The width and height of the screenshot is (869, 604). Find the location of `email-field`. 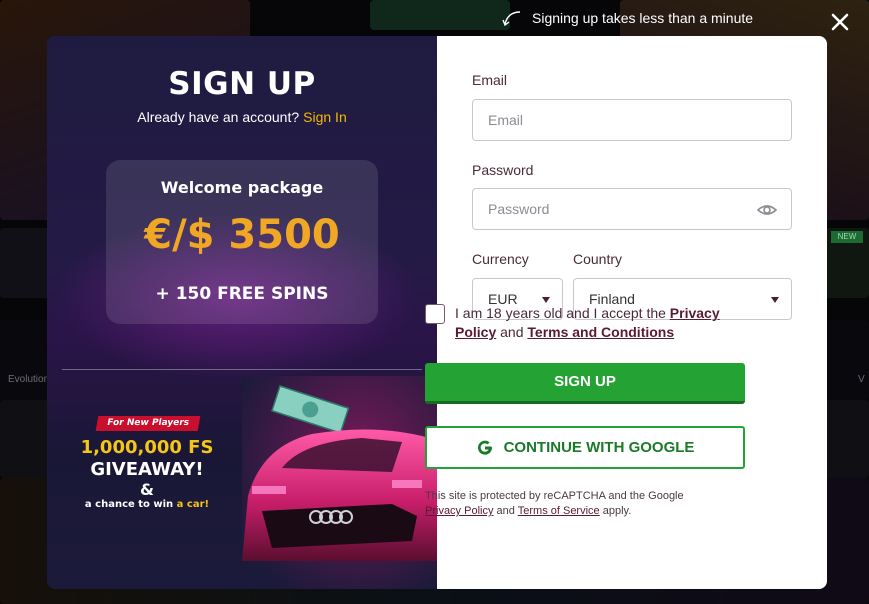

email-field is located at coordinates (632, 120).